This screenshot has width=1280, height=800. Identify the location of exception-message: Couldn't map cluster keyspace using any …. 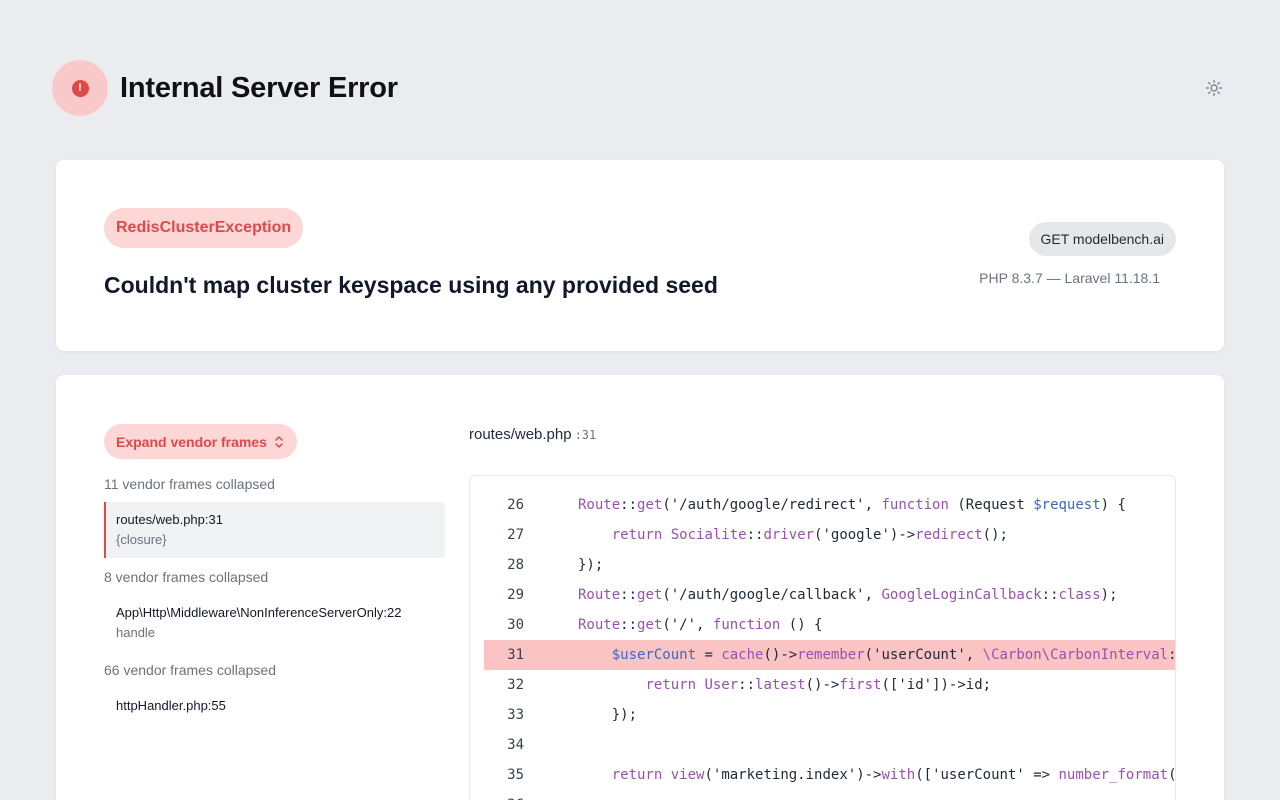
(411, 285).